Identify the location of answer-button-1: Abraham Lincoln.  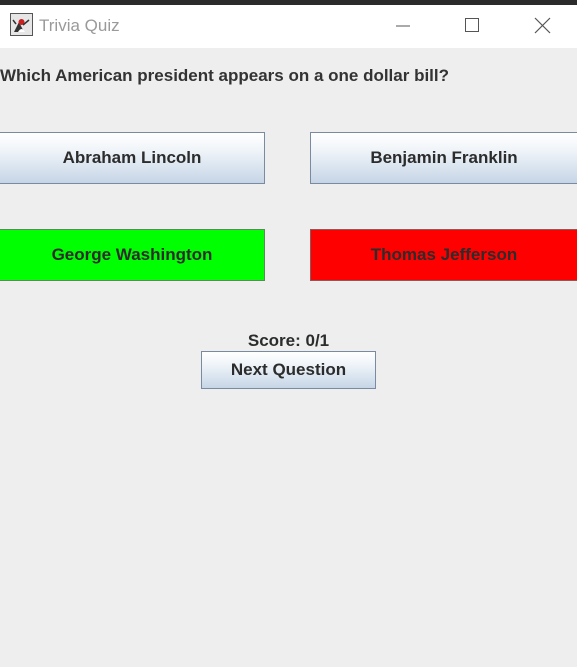
(132, 158).